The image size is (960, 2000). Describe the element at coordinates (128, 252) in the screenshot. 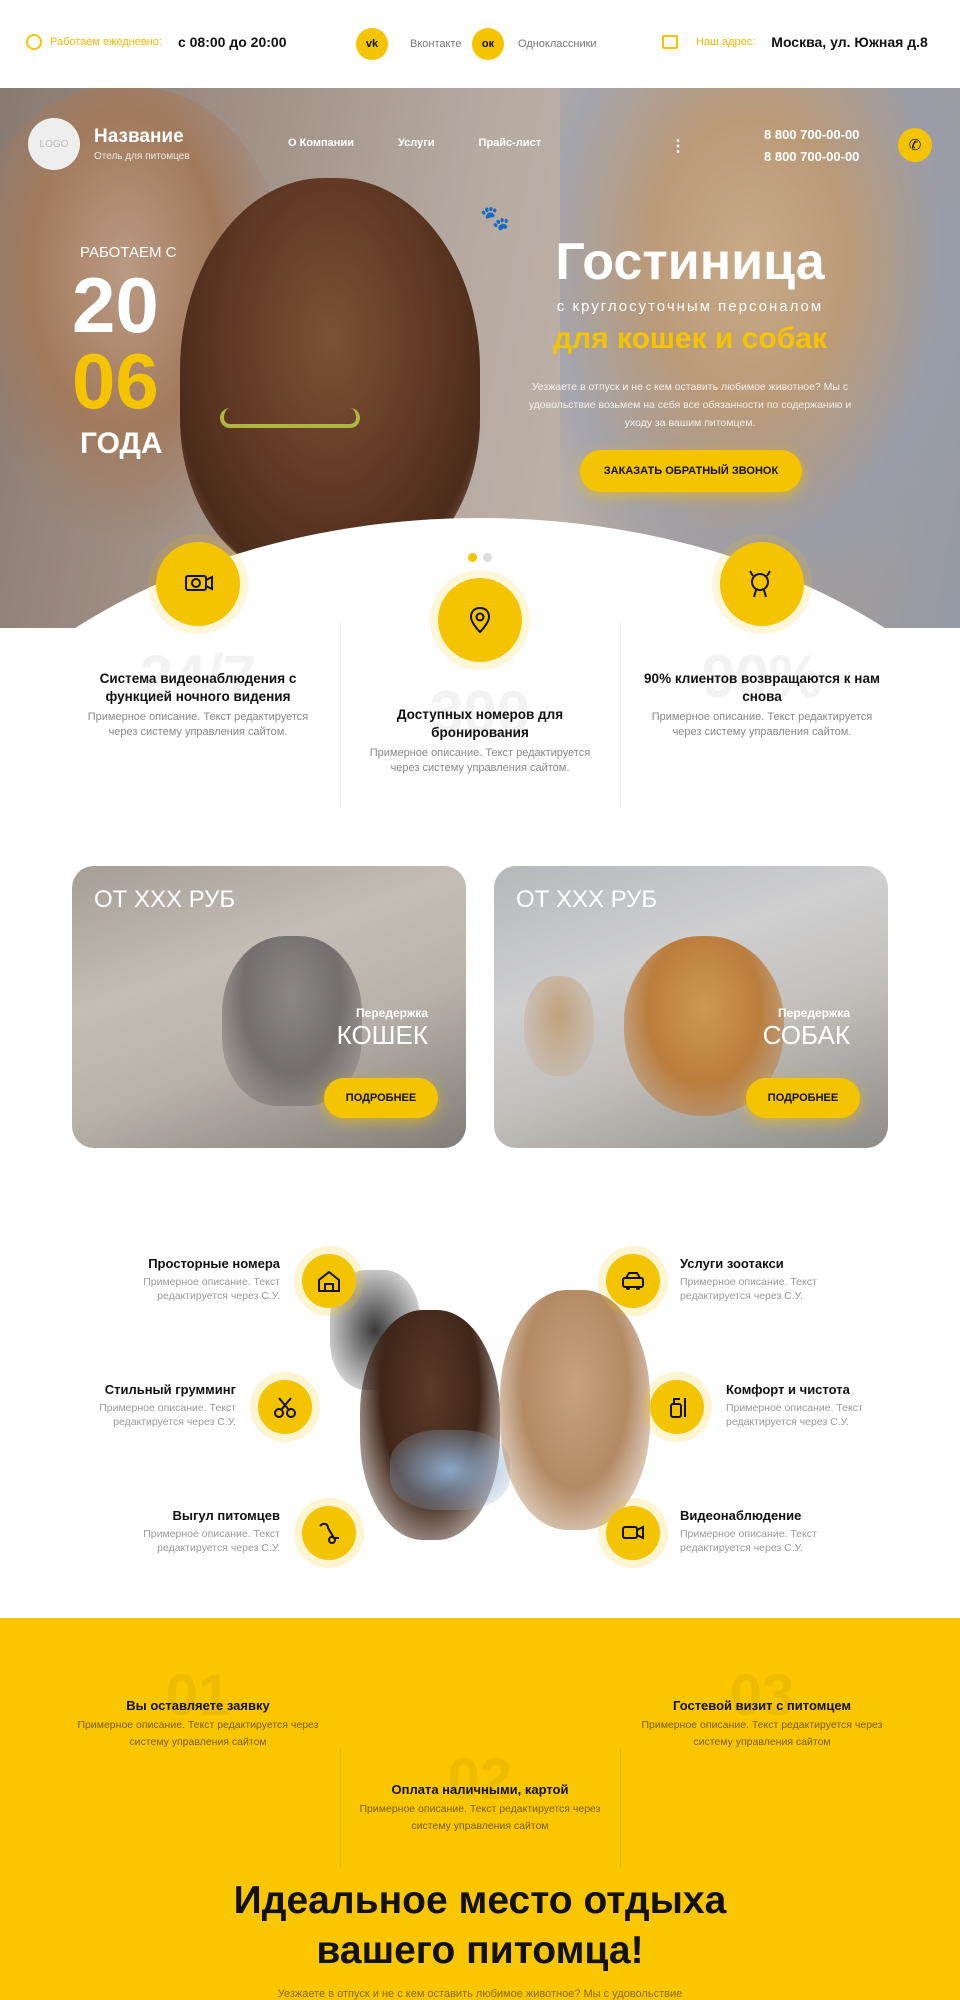

I see `since-label: РАБОТАЕМ С` at that location.